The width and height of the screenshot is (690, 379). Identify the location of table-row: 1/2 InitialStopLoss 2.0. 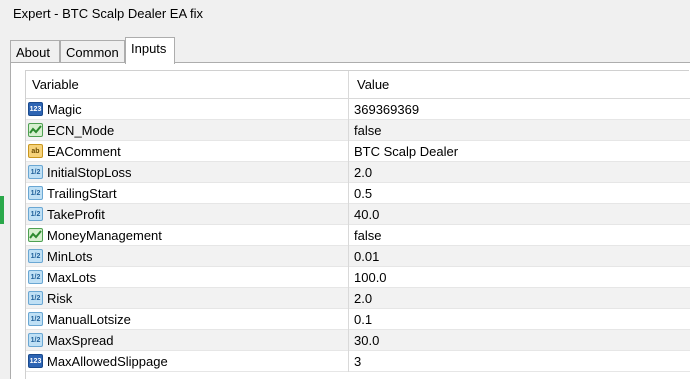
(358, 172).